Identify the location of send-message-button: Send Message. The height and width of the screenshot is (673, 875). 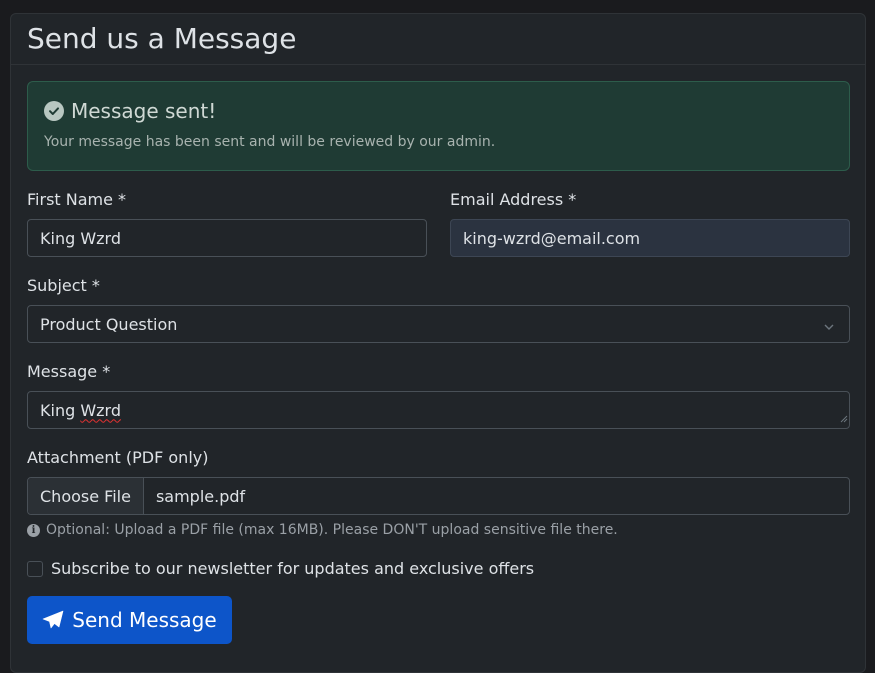
(129, 620).